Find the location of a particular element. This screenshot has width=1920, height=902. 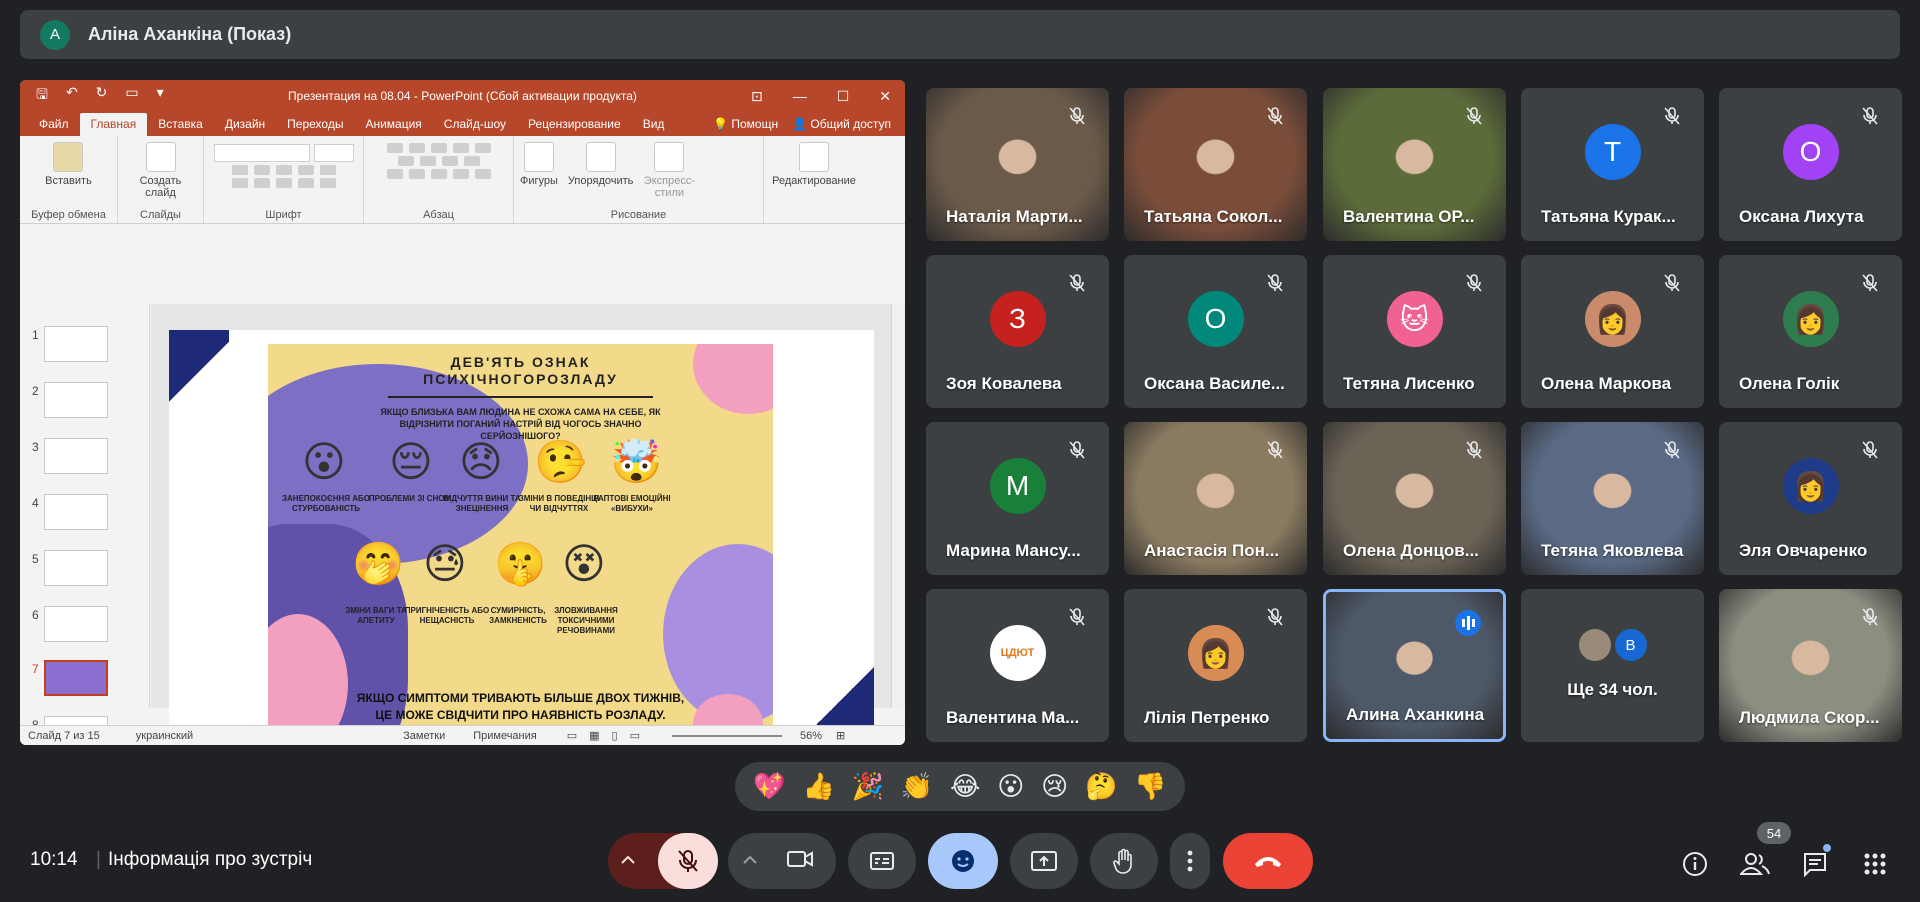

undo-icon: ↶ is located at coordinates (72, 96).